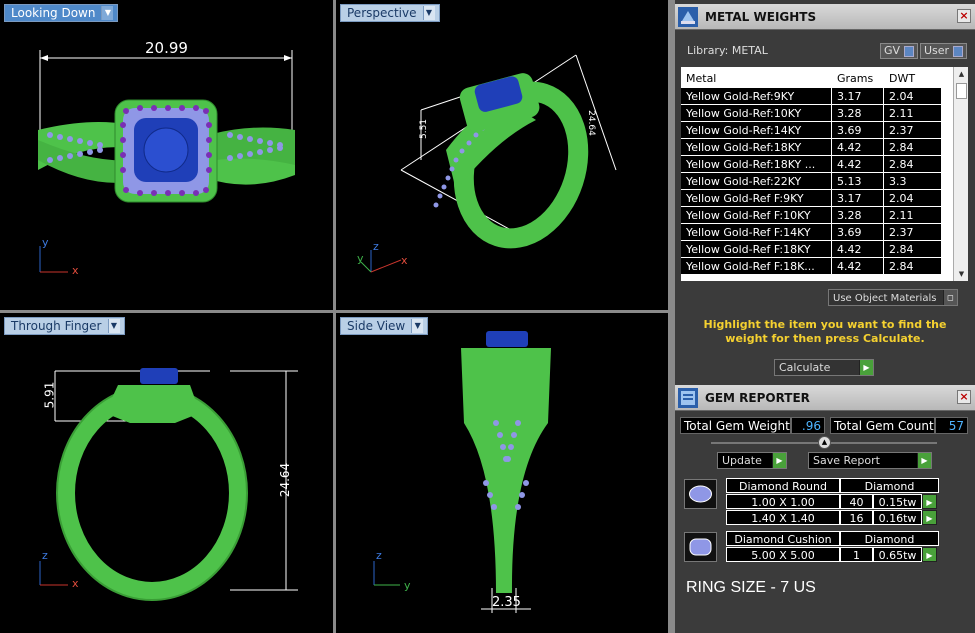 The height and width of the screenshot is (633, 975). What do you see at coordinates (49, 395) in the screenshot?
I see `dimension-head-height: 5.91` at bounding box center [49, 395].